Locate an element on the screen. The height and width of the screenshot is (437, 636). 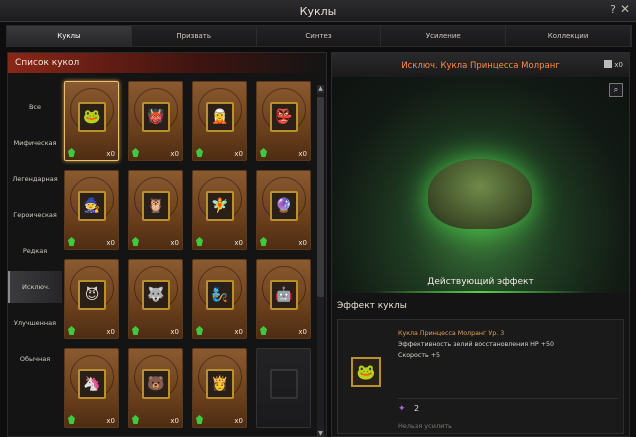
detail-header: Исключ. Кукла Принцесса Молранг x0 is located at coordinates (480, 65).